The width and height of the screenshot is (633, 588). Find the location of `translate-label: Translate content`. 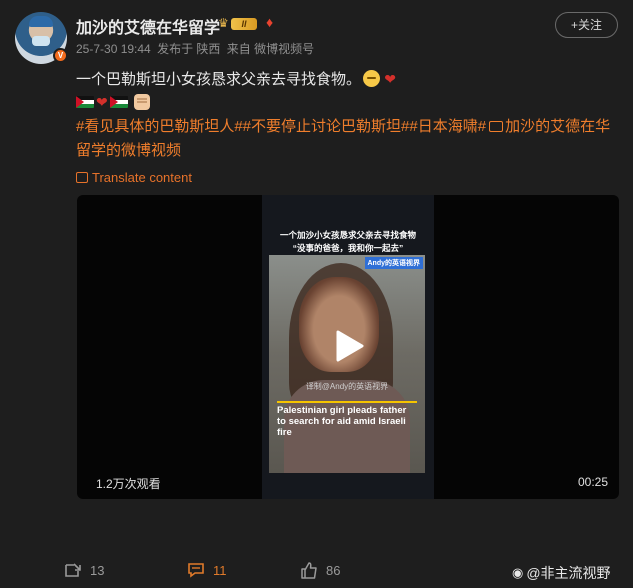

translate-label: Translate content is located at coordinates (142, 177).